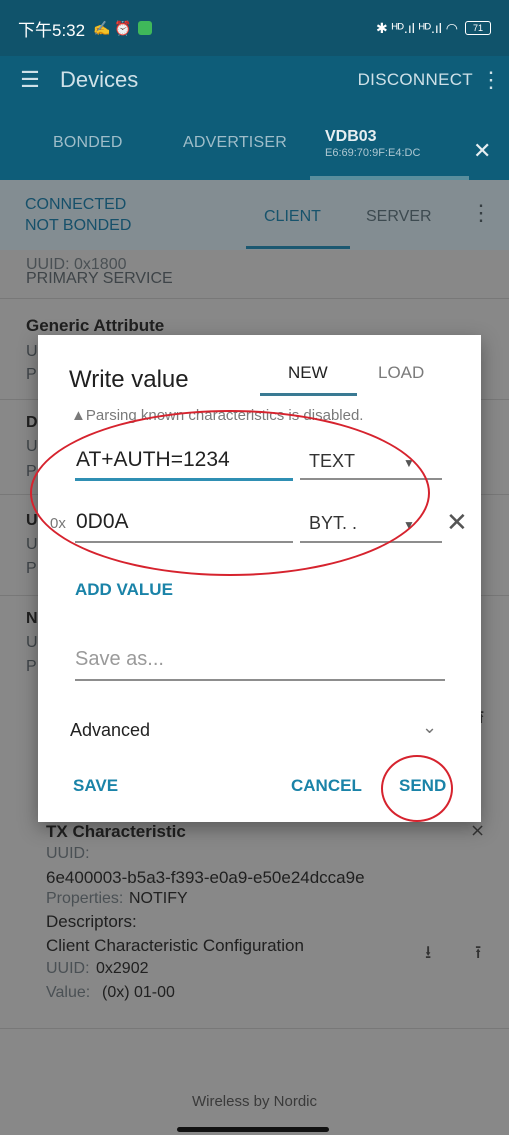  What do you see at coordinates (253, 1129) in the screenshot?
I see `home-indicator` at bounding box center [253, 1129].